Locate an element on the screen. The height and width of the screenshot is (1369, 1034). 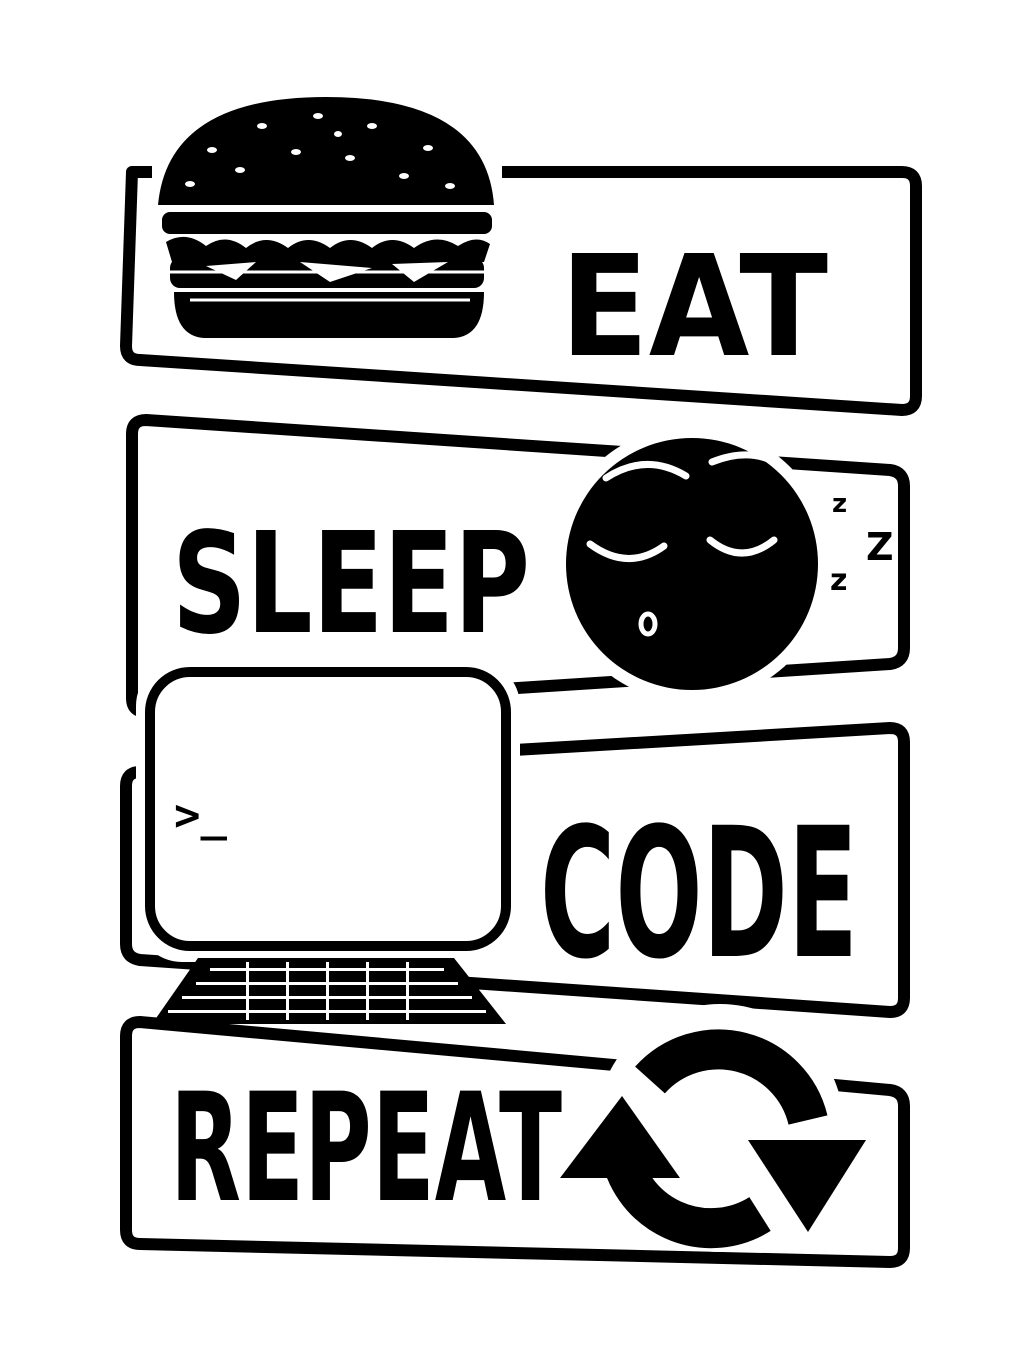
code-word: CODE is located at coordinates (699, 894).